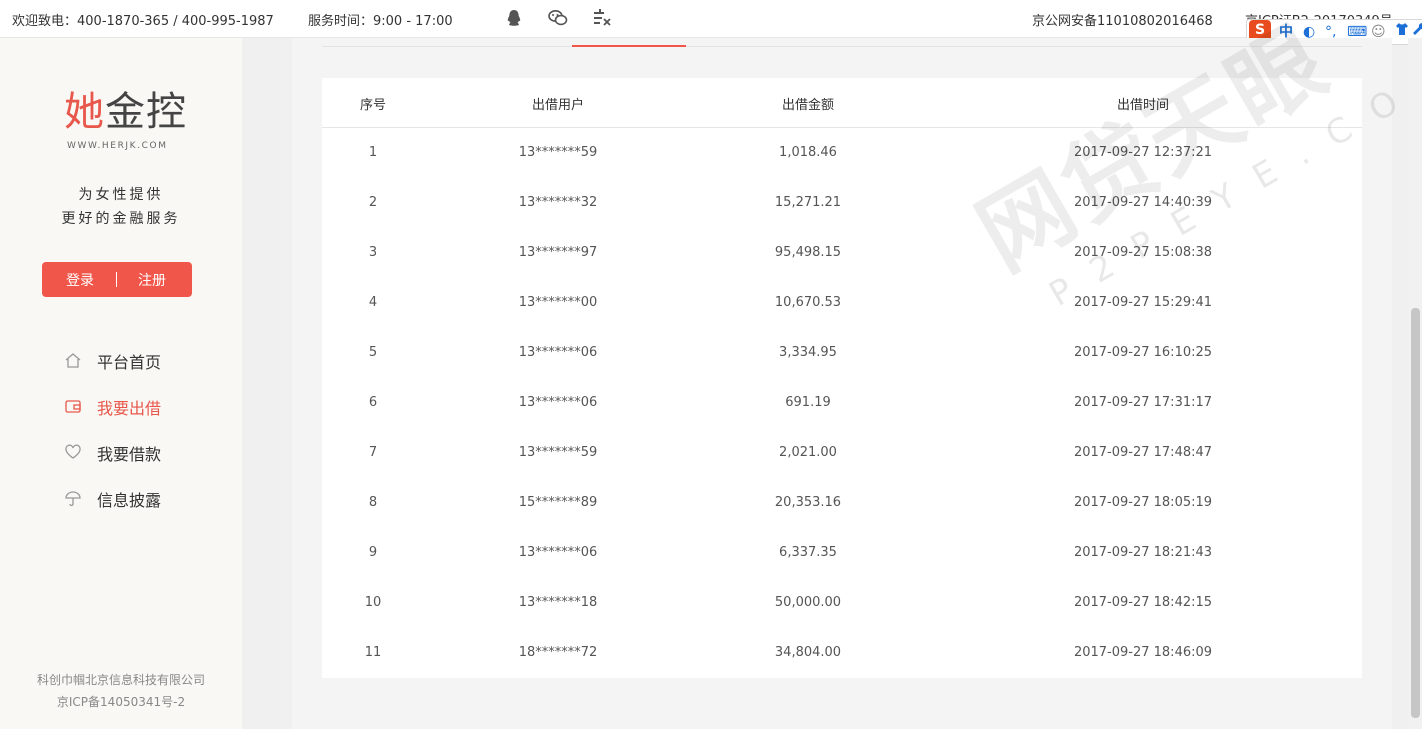 The height and width of the screenshot is (729, 1422). Describe the element at coordinates (842, 153) in the screenshot. I see `table-row: 1 13*******59 1,018.46 2017-09-27 12:37:21` at that location.